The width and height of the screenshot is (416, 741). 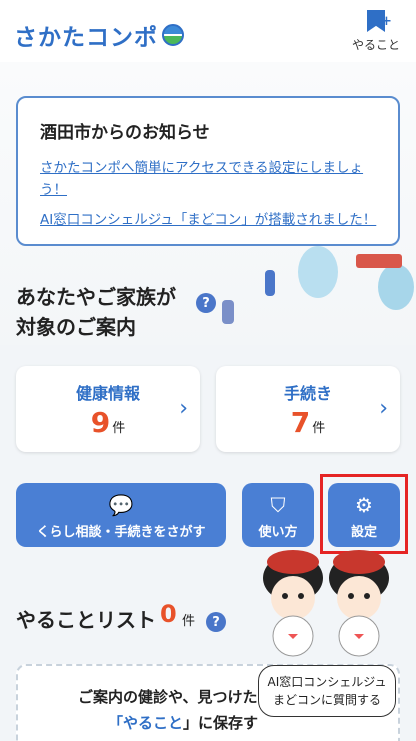 I want to click on todo-empty-suffix: 」に保存す, so click(x=221, y=723).